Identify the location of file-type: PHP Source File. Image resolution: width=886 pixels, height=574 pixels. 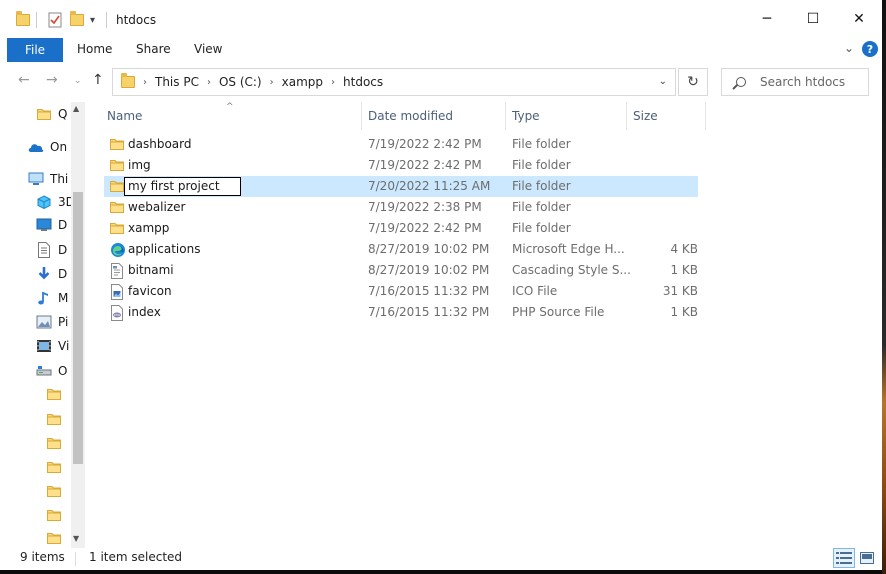
(558, 312).